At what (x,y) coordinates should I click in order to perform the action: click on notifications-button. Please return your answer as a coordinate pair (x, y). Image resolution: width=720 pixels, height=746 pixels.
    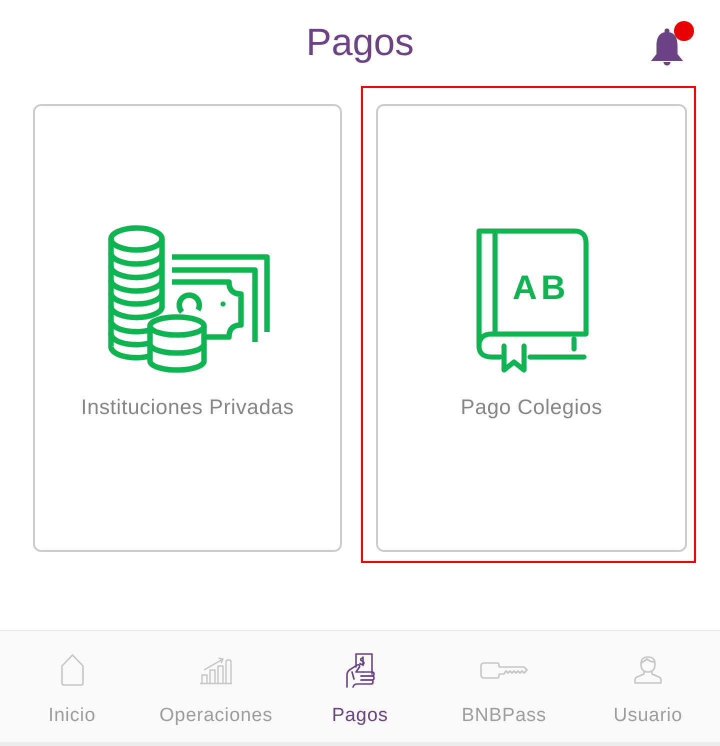
    Looking at the image, I should click on (671, 43).